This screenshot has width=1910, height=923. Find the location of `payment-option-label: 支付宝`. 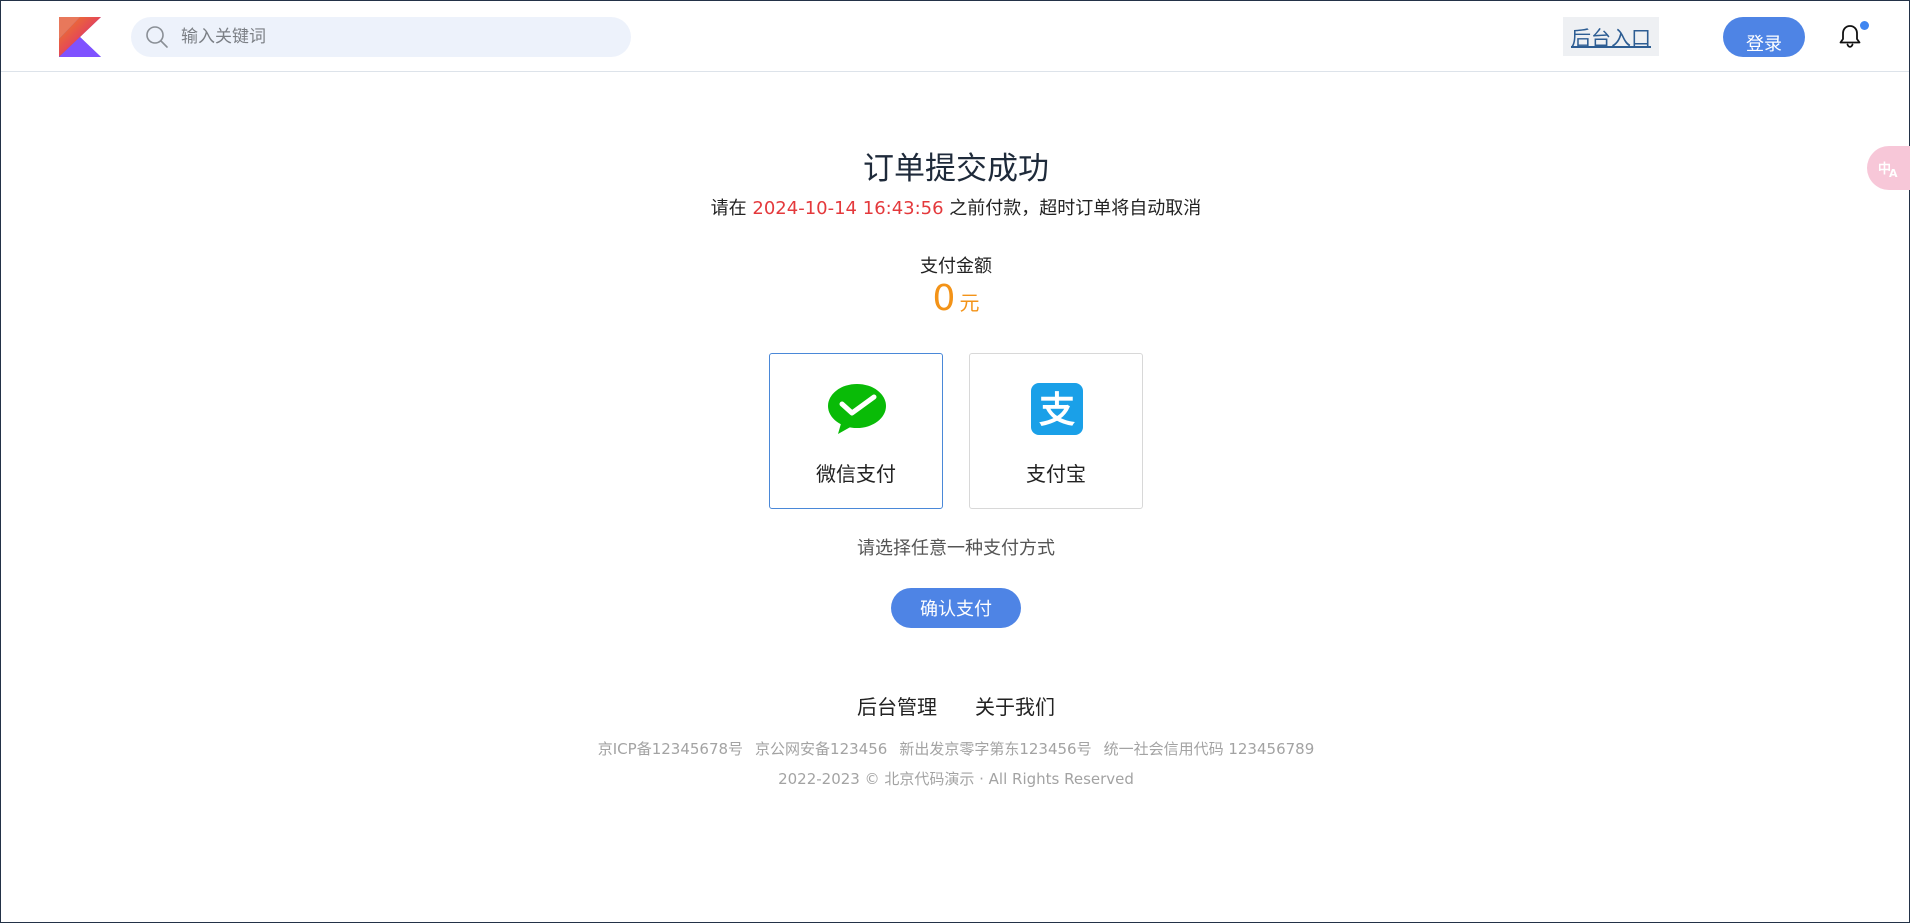

payment-option-label: 支付宝 is located at coordinates (1056, 474).